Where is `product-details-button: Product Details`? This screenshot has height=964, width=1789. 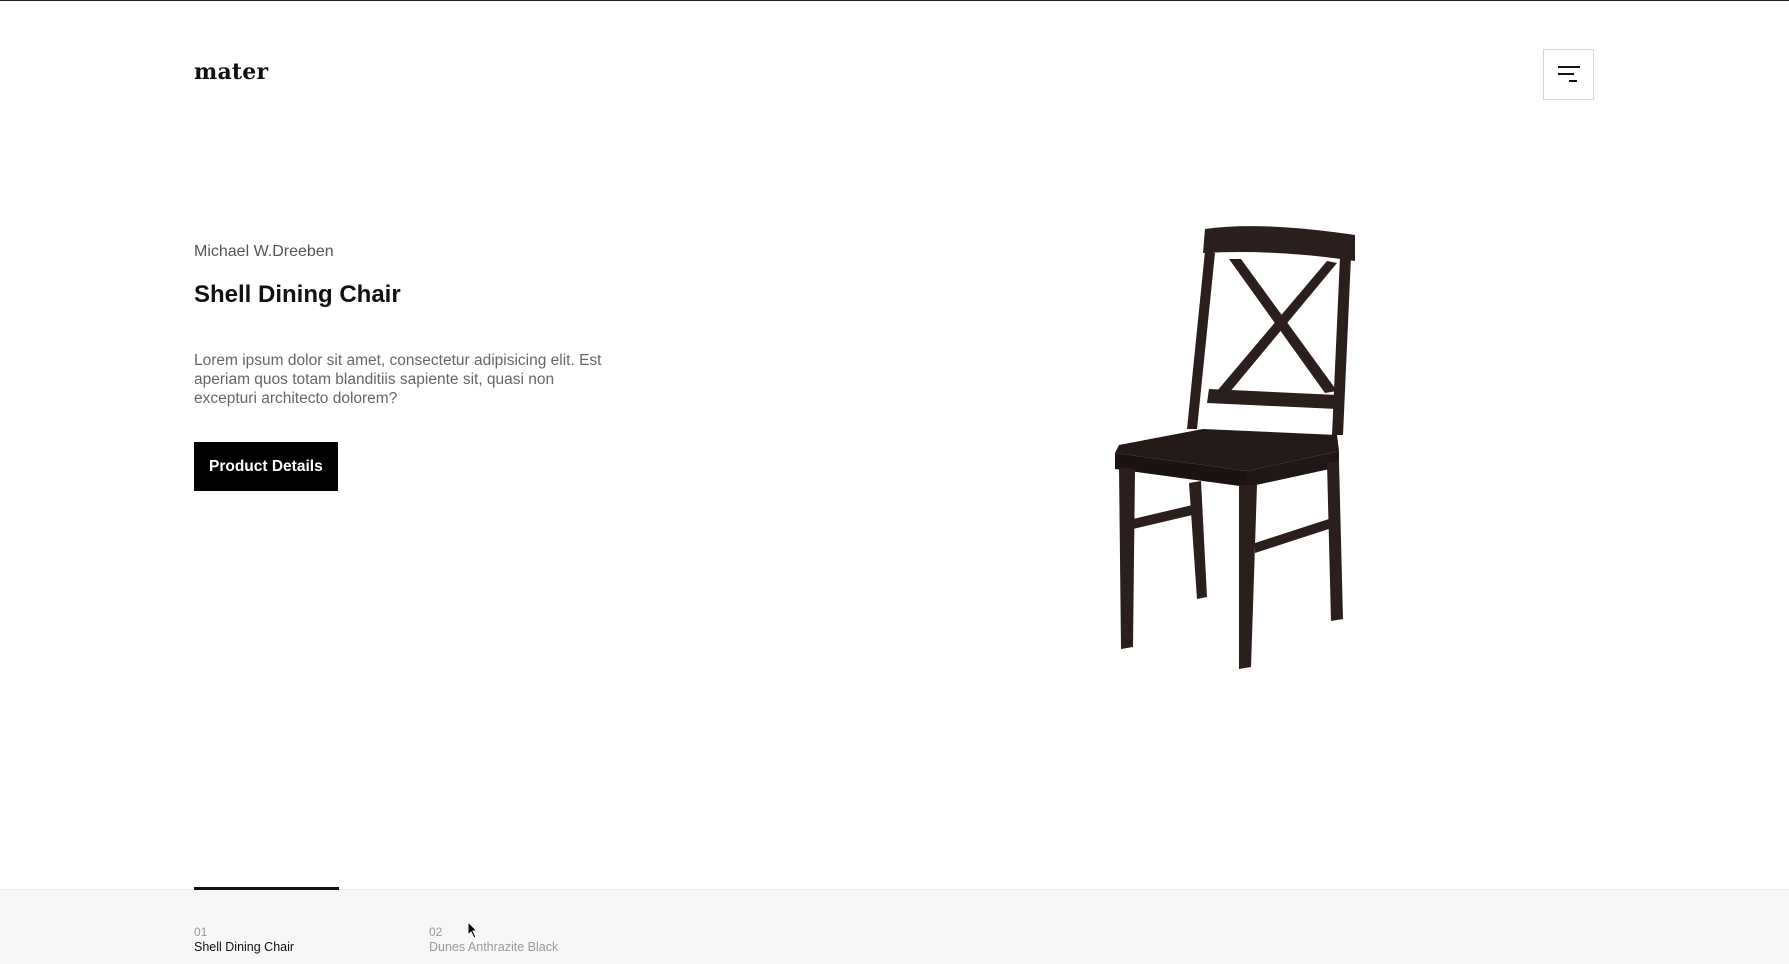 product-details-button: Product Details is located at coordinates (266, 466).